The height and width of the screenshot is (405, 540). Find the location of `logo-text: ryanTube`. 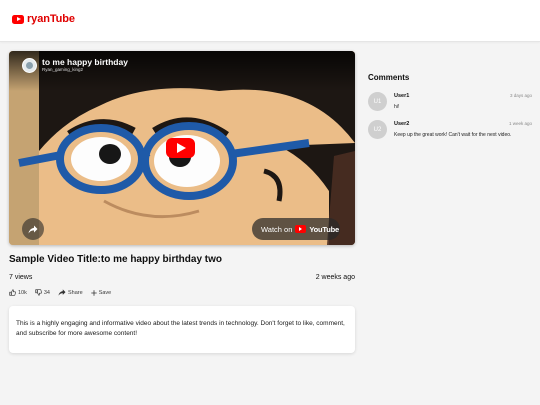

logo-text: ryanTube is located at coordinates (51, 19).